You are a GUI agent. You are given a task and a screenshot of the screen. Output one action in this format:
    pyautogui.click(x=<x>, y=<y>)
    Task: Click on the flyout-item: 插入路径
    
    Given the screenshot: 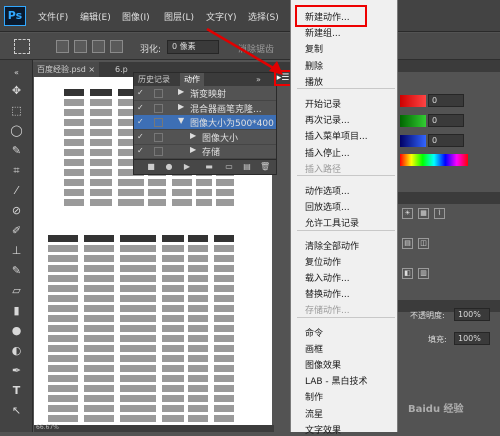 What is the action you would take?
    pyautogui.click(x=323, y=168)
    